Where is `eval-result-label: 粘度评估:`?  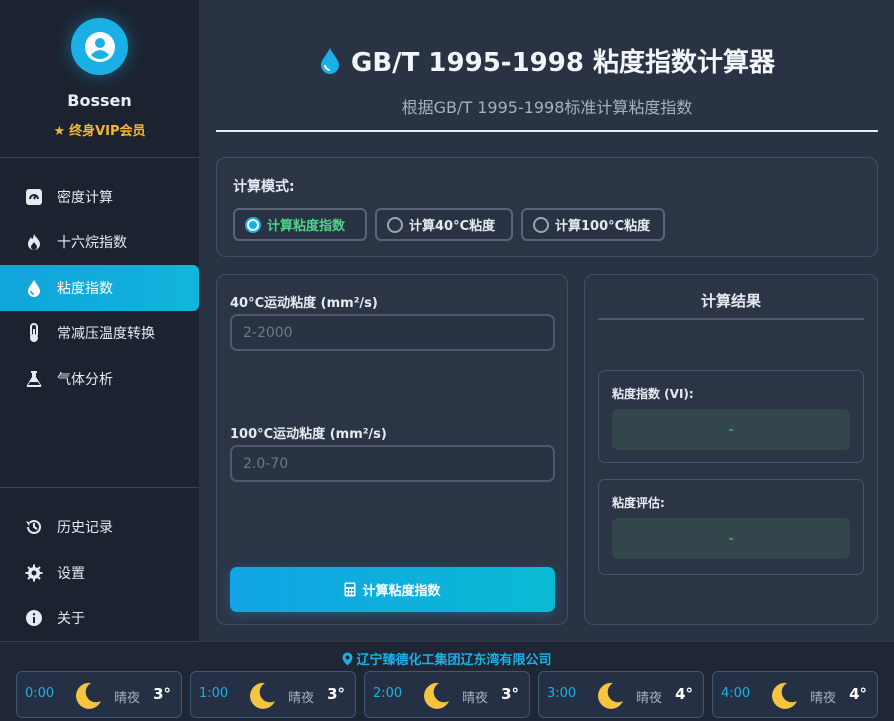 eval-result-label: 粘度评估: is located at coordinates (638, 503).